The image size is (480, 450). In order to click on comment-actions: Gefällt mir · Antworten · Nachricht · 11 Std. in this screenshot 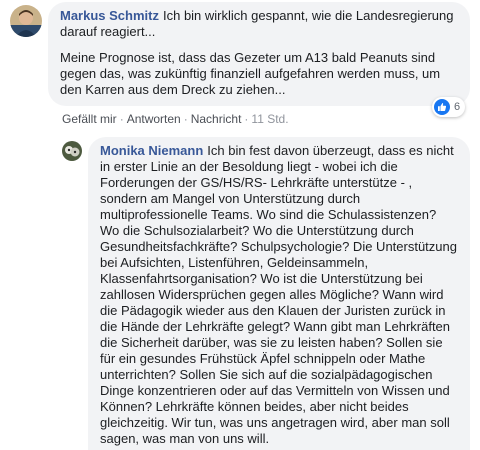, I will do `click(175, 119)`.